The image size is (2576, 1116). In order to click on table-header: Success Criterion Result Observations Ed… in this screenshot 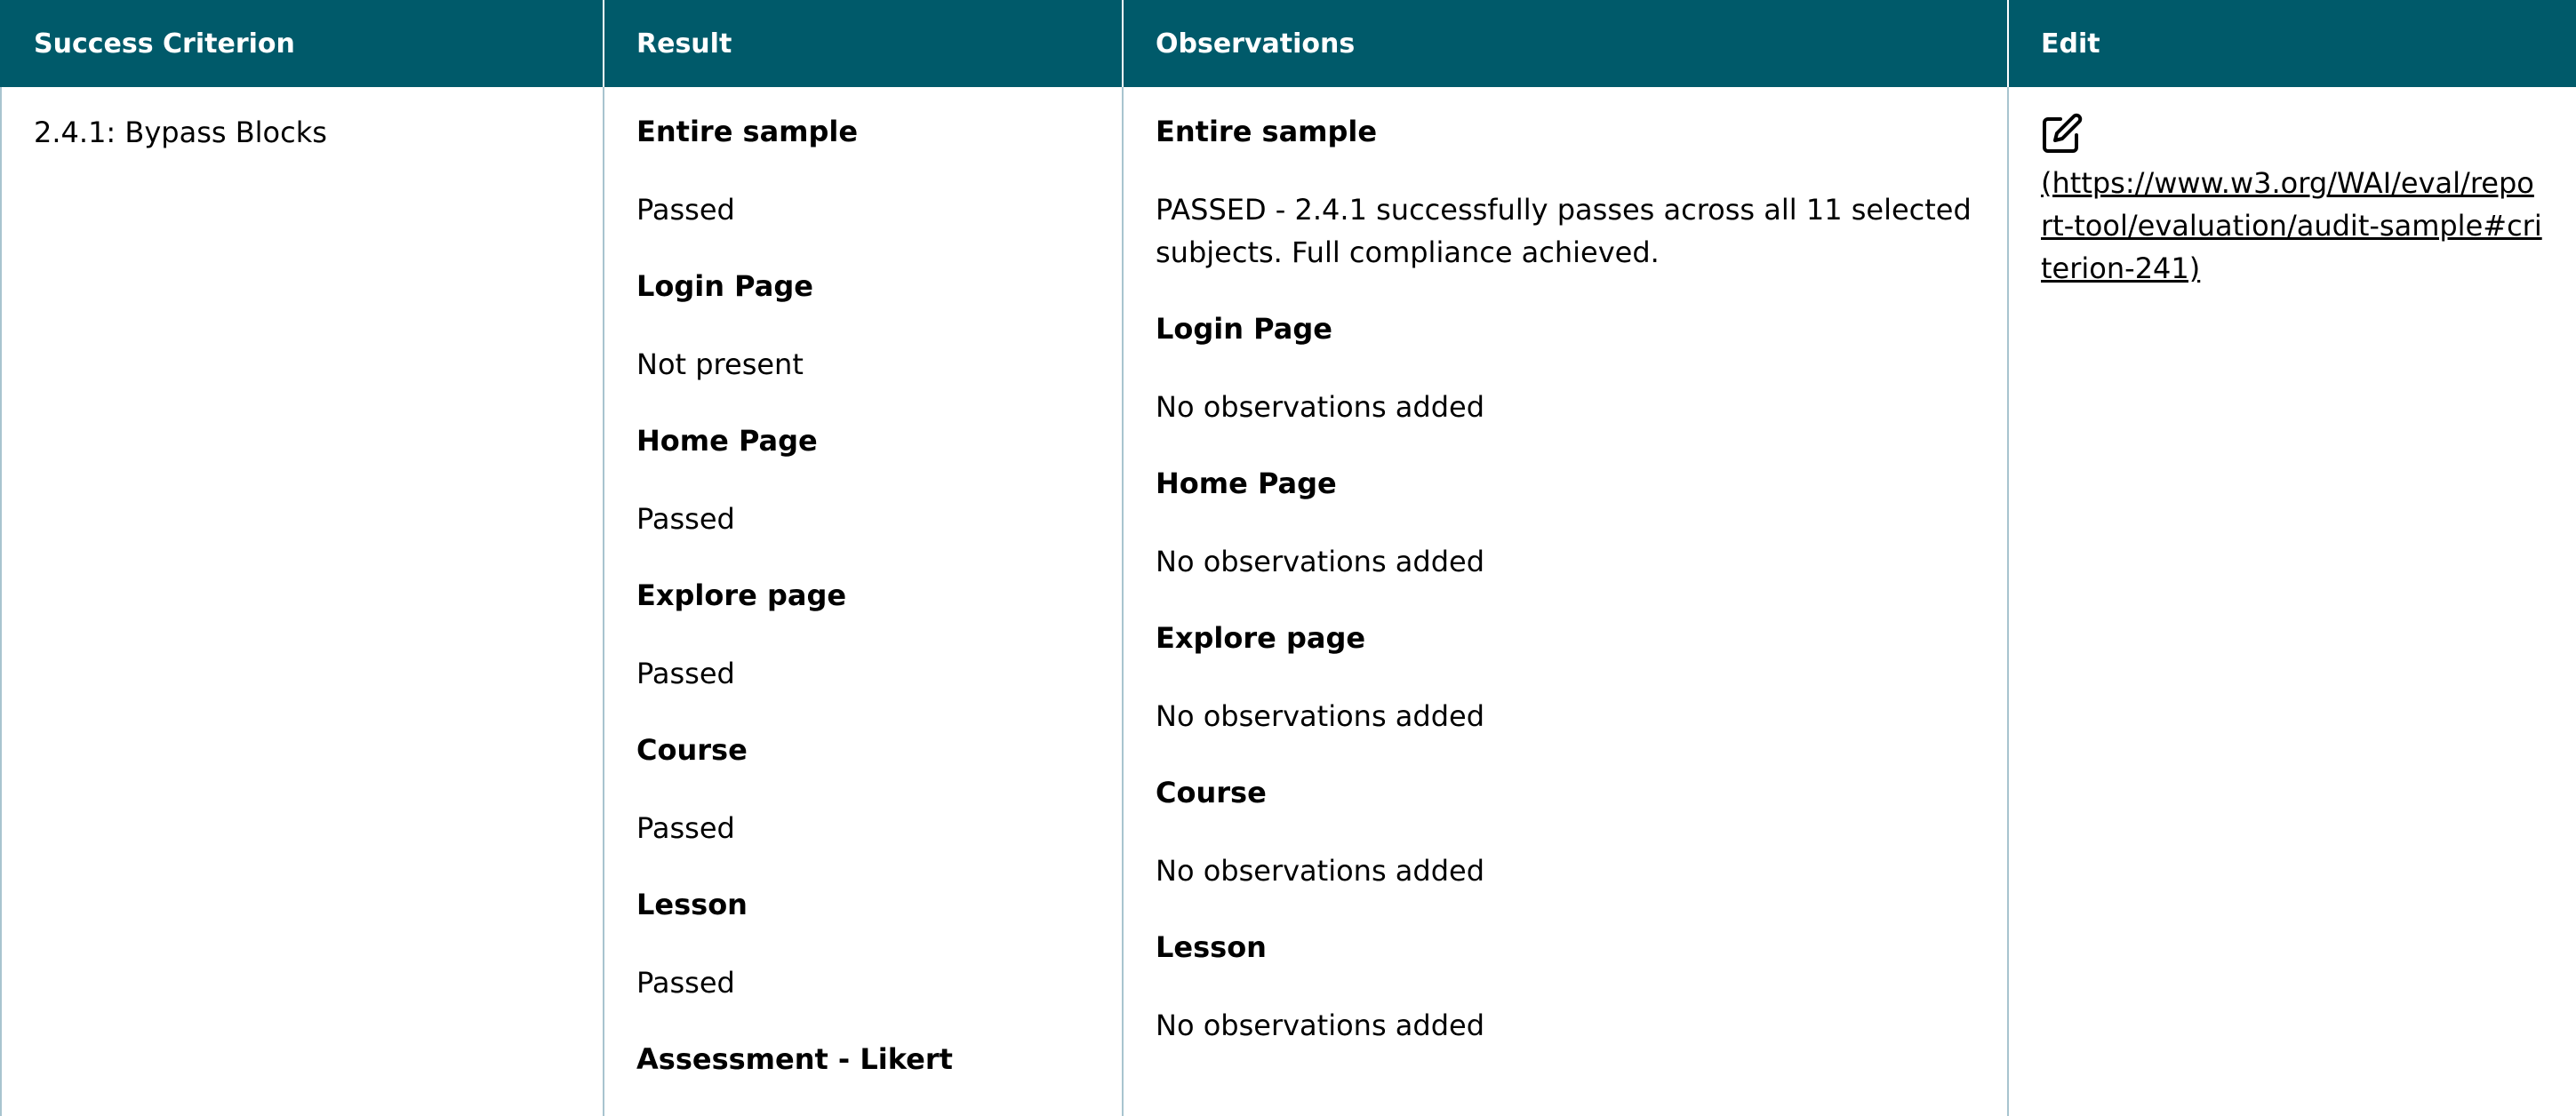, I will do `click(1288, 43)`.